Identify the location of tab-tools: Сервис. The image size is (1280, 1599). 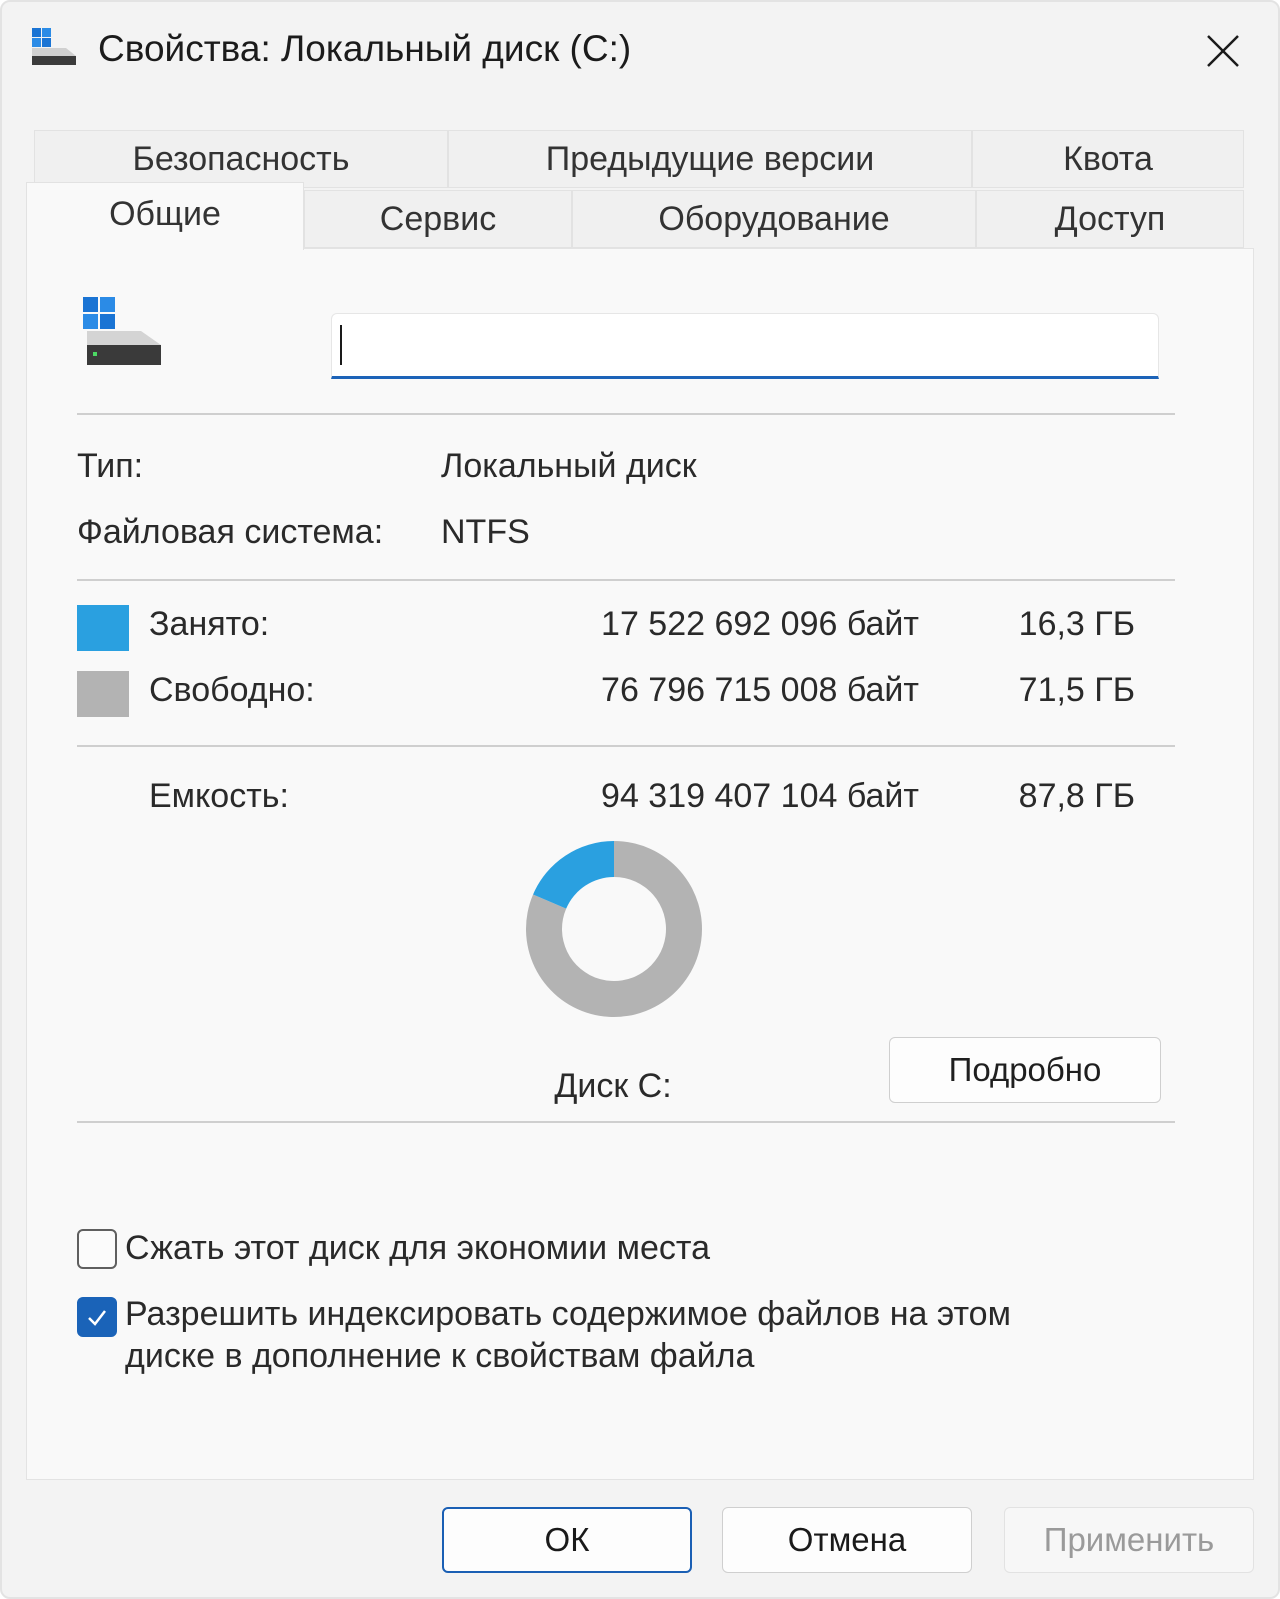
(438, 219).